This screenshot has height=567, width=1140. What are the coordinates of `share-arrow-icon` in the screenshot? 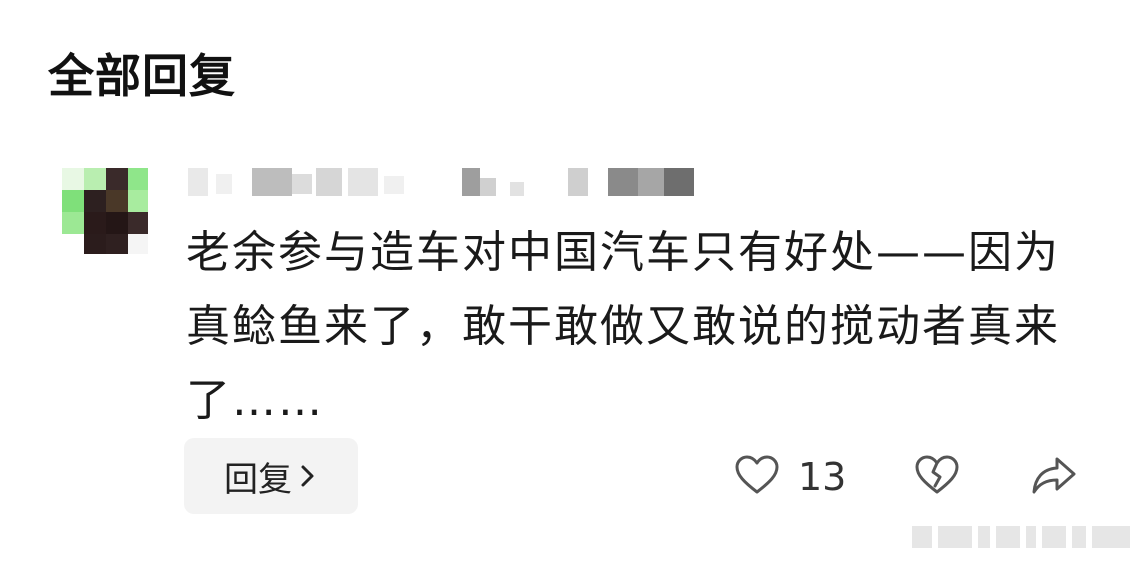 It's located at (1054, 477).